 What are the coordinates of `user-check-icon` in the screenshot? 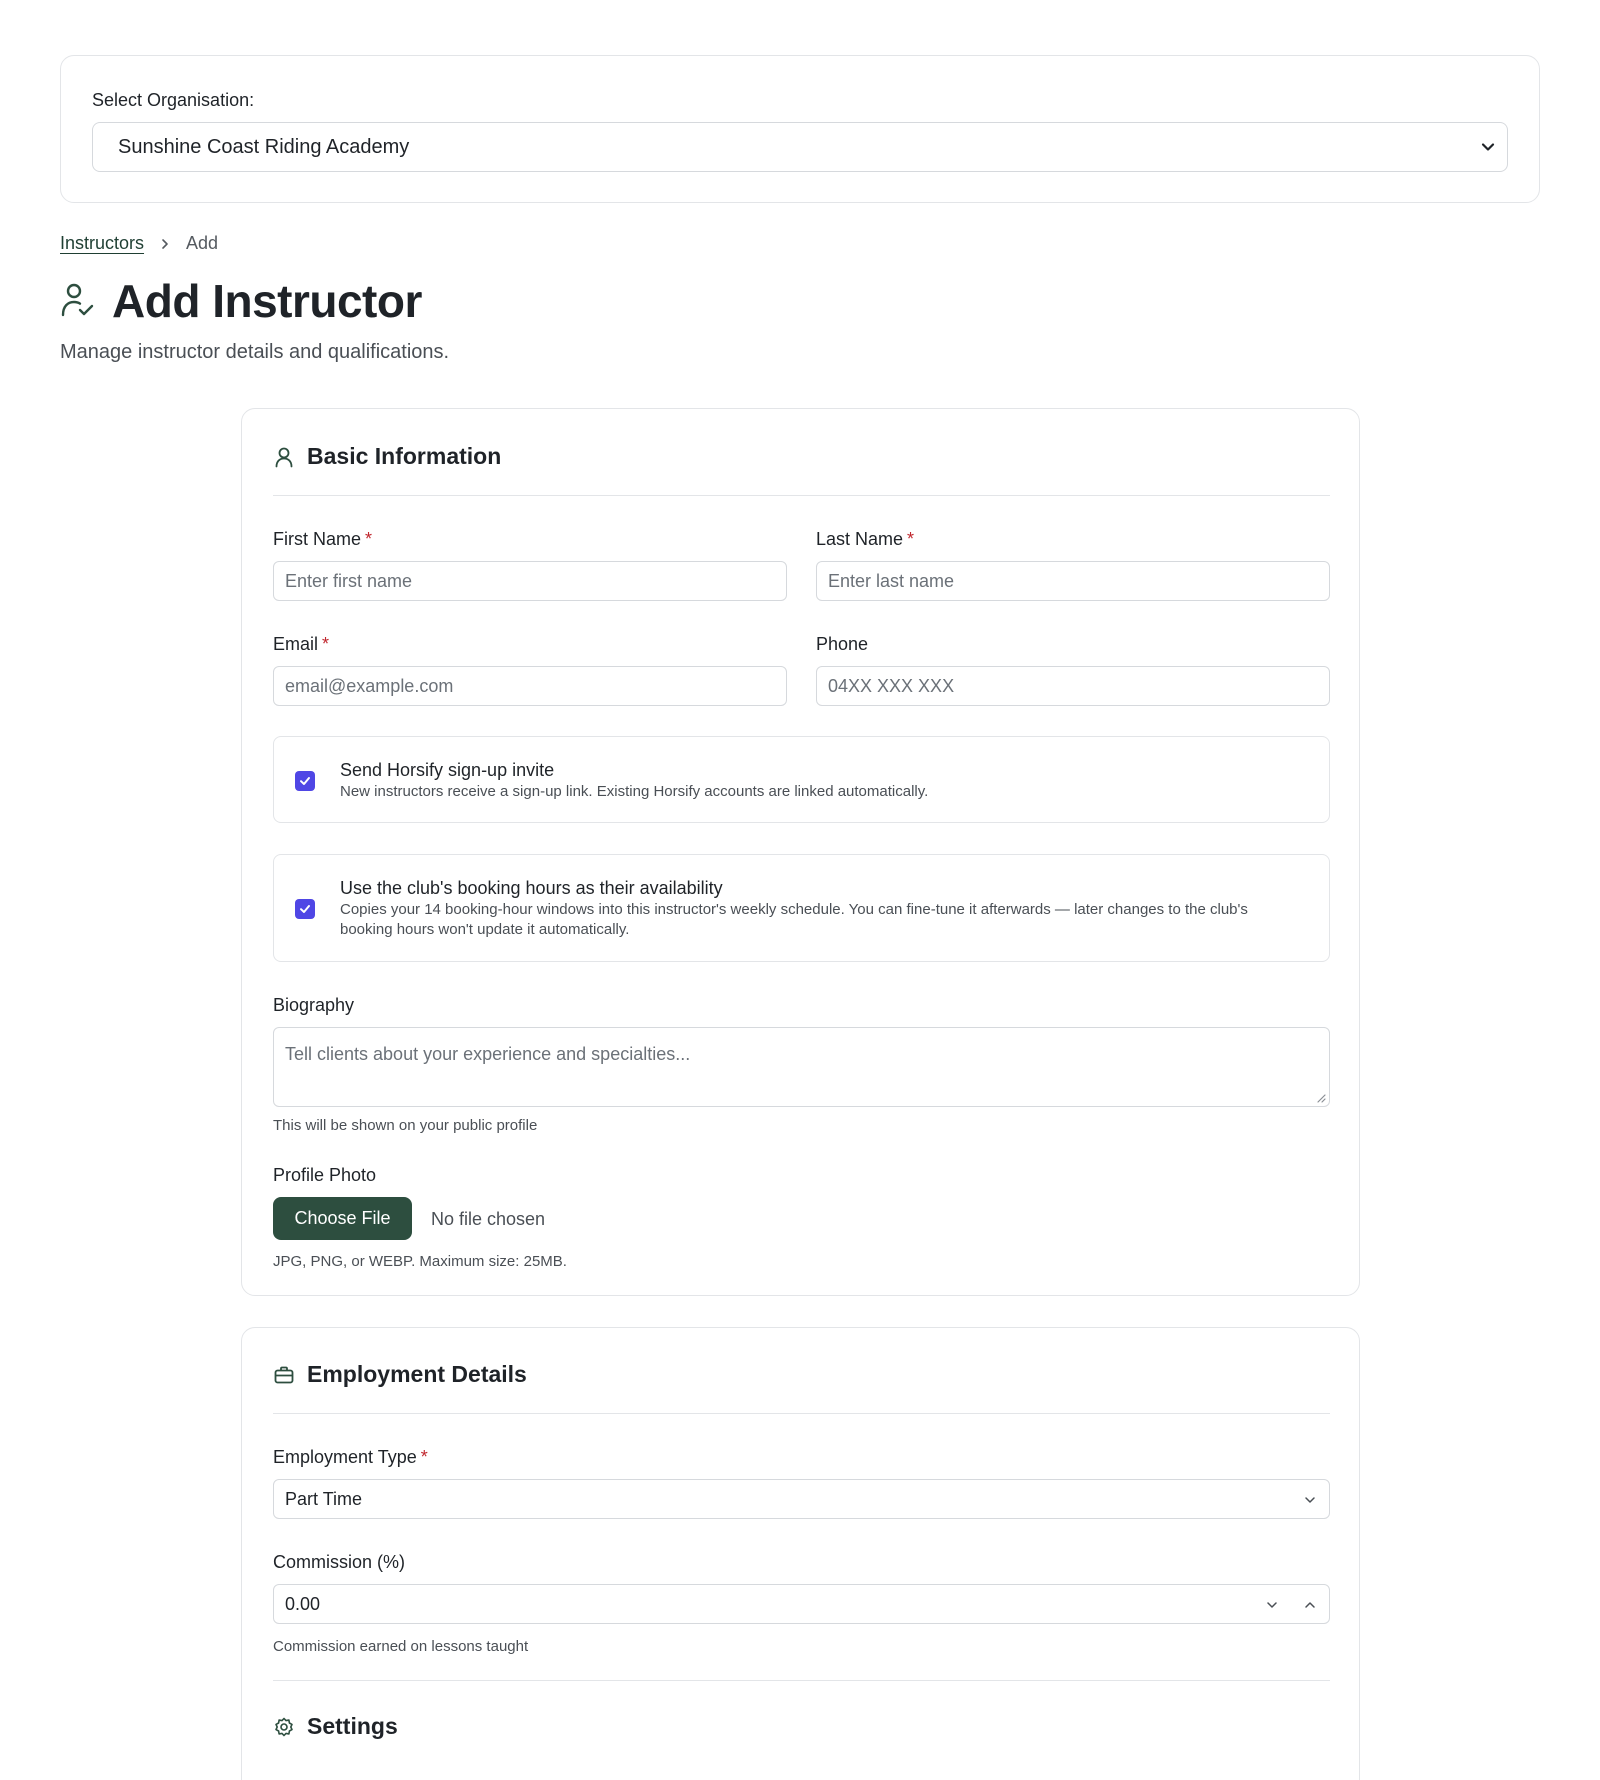 It's located at (77, 300).